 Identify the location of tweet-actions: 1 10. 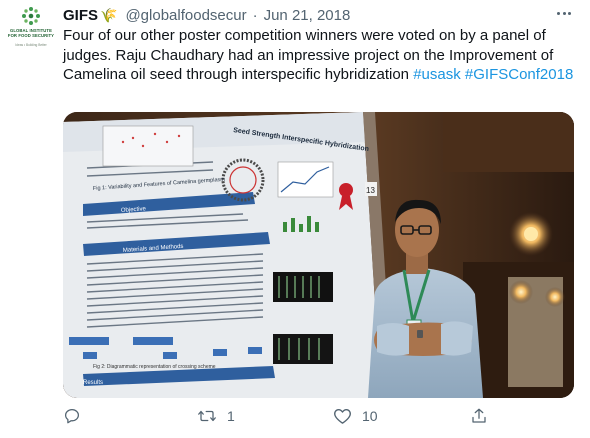
(320, 419).